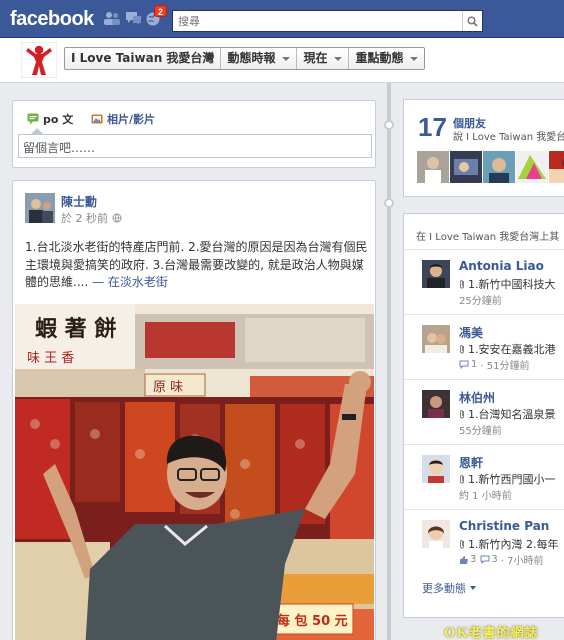 The height and width of the screenshot is (640, 564). Describe the element at coordinates (494, 559) in the screenshot. I see `comment-count: 3` at that location.